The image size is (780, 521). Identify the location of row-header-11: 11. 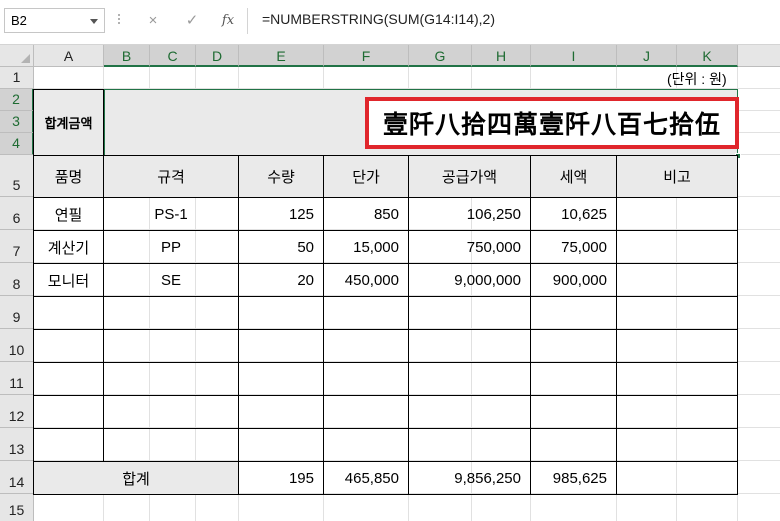
(17, 378).